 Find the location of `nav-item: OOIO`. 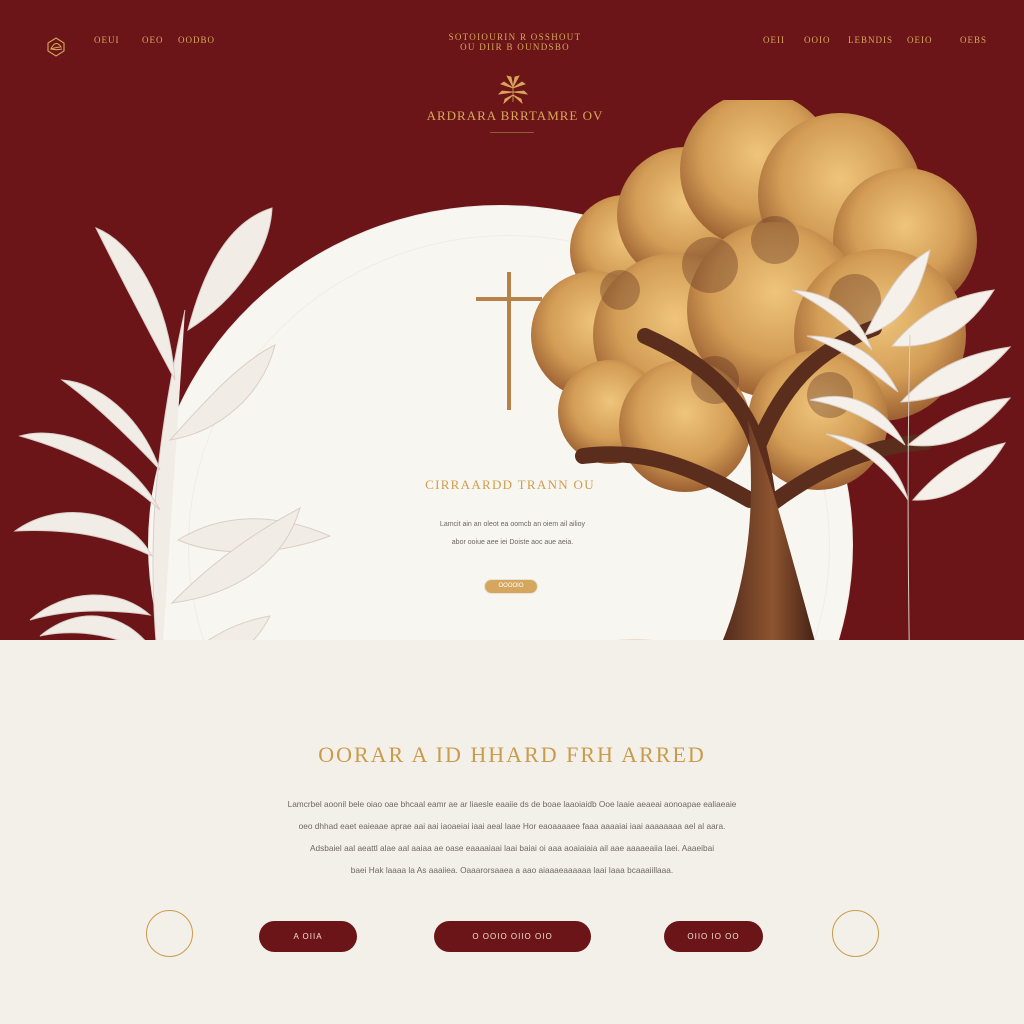

nav-item: OOIO is located at coordinates (817, 40).